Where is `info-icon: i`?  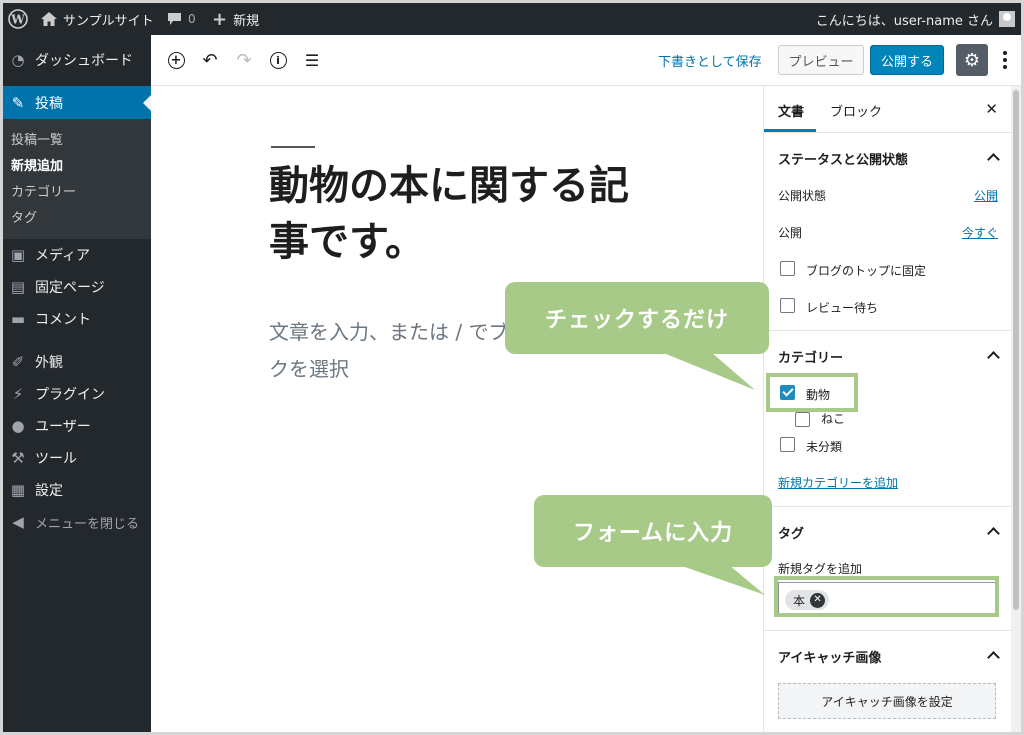 info-icon: i is located at coordinates (278, 60).